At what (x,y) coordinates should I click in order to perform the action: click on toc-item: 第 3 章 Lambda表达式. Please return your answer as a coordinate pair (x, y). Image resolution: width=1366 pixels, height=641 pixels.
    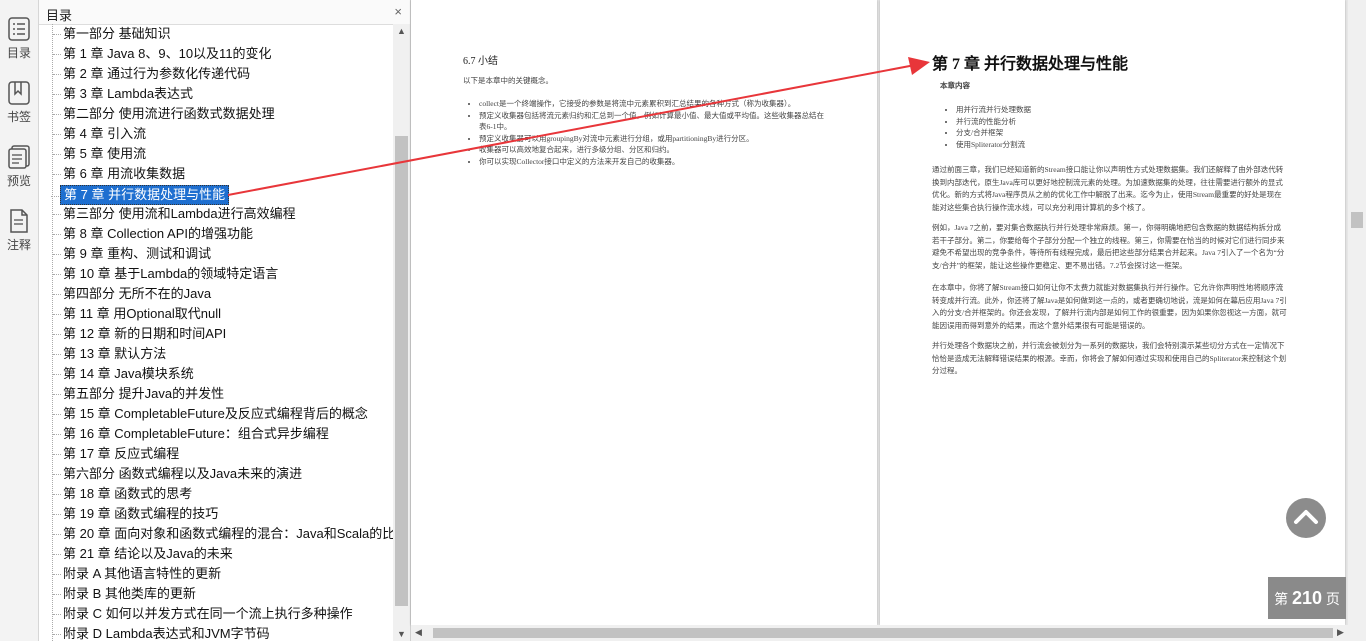
    Looking at the image, I should click on (122, 94).